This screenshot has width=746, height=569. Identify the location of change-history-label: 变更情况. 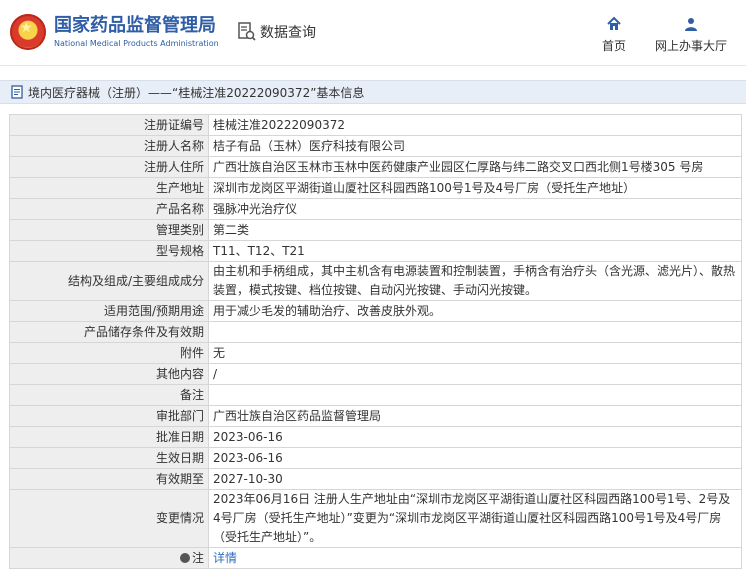
(109, 518).